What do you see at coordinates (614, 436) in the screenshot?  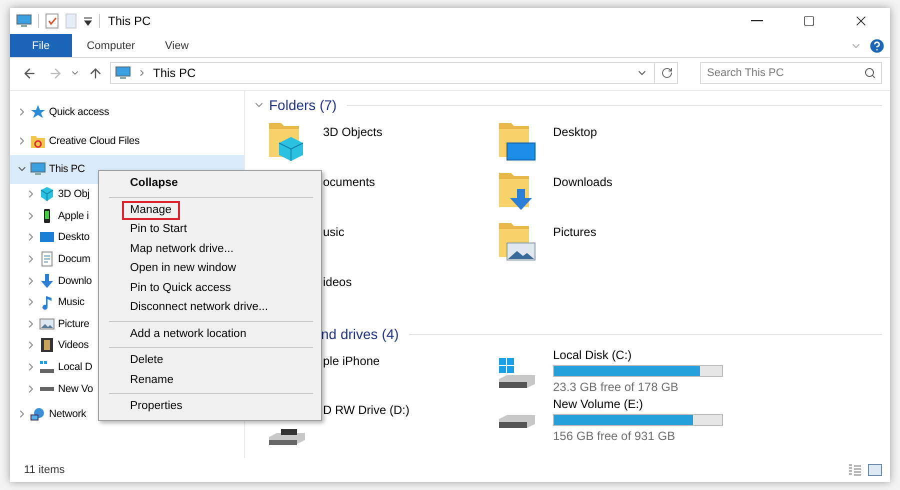 I see `free-space-text: 156 GB free of 931 GB` at bounding box center [614, 436].